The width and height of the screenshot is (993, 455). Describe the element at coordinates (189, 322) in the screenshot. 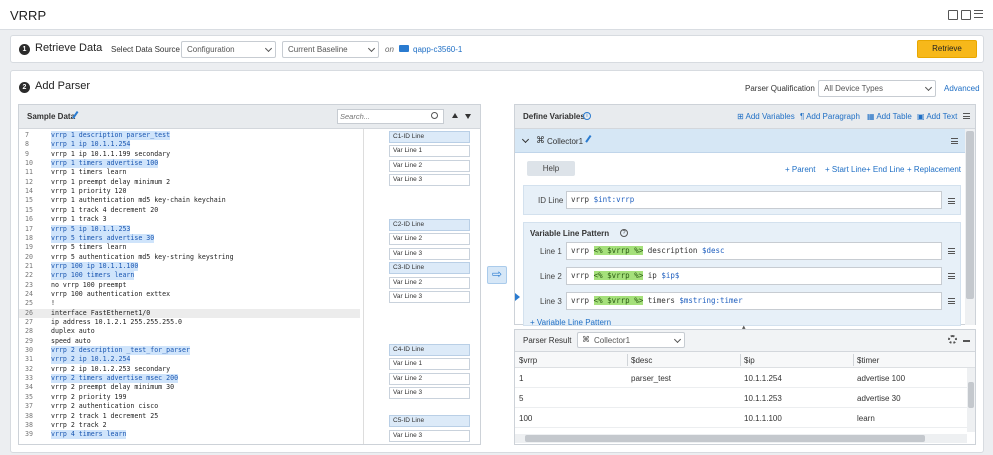

I see `code-line: 27 ip address 10.1.2.1 255.255.255.0` at that location.